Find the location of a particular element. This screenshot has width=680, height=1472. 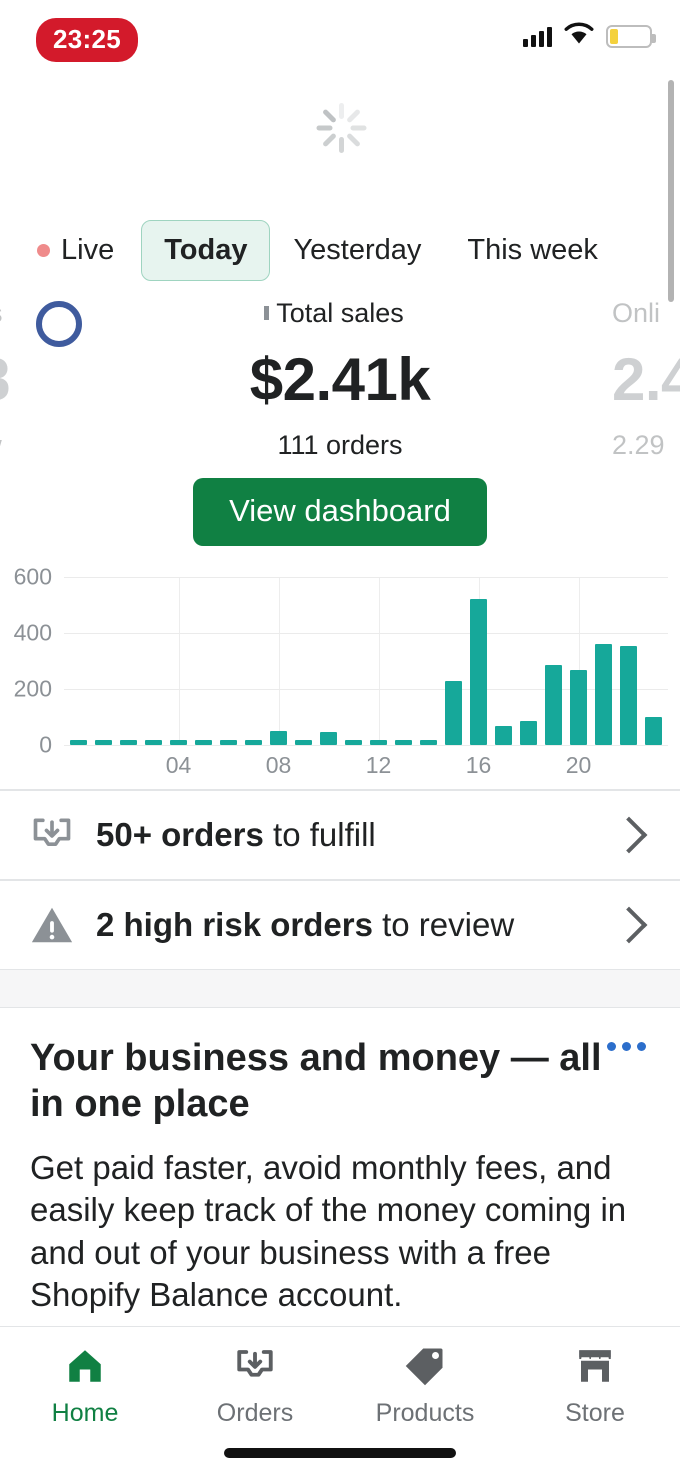

action-row-orders-to-fulfill: 50+ orders to fulfill is located at coordinates (340, 835).